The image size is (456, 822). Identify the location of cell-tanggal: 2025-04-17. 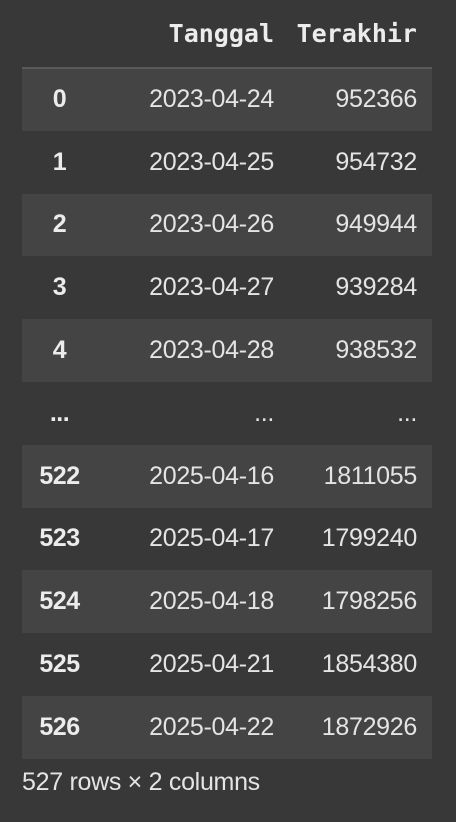
(211, 538).